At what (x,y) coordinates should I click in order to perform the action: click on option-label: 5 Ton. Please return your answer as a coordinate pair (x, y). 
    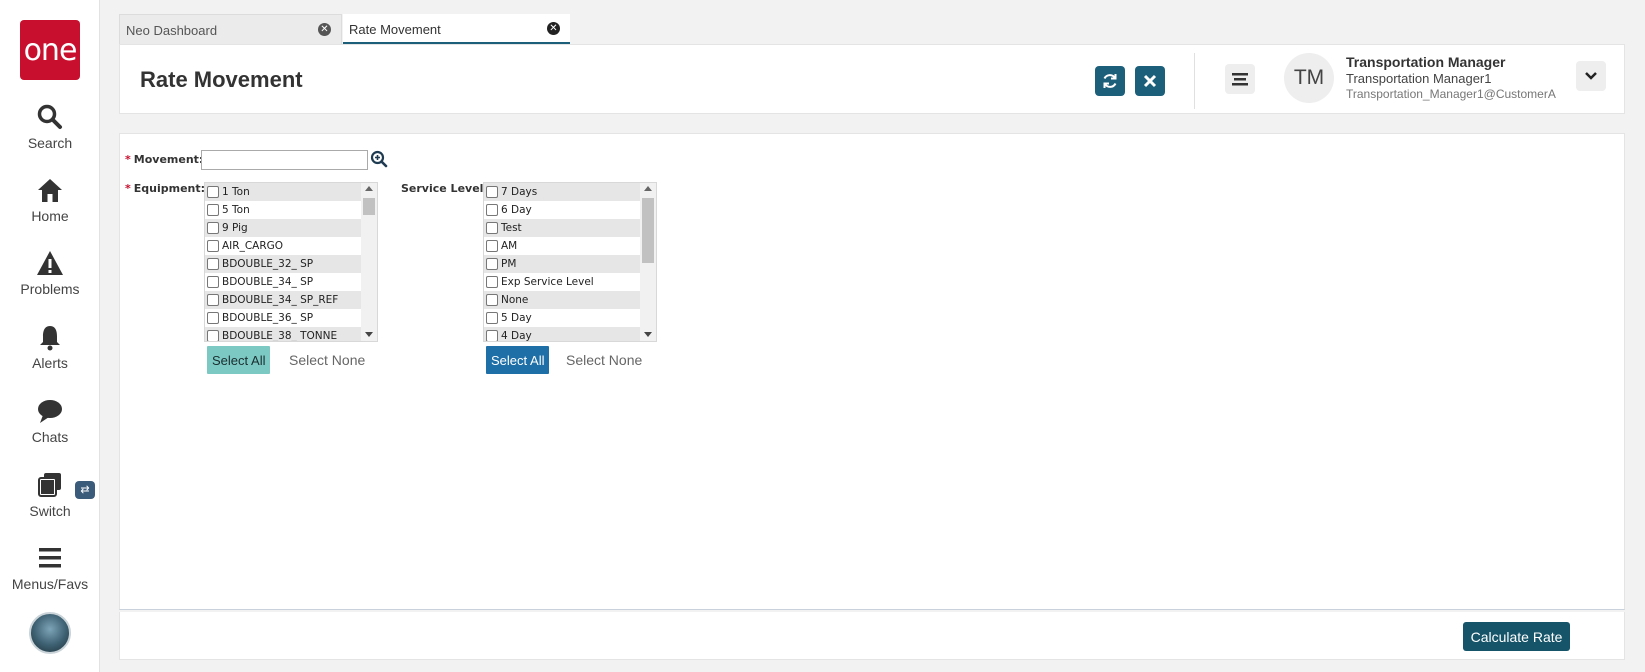
    Looking at the image, I should click on (236, 210).